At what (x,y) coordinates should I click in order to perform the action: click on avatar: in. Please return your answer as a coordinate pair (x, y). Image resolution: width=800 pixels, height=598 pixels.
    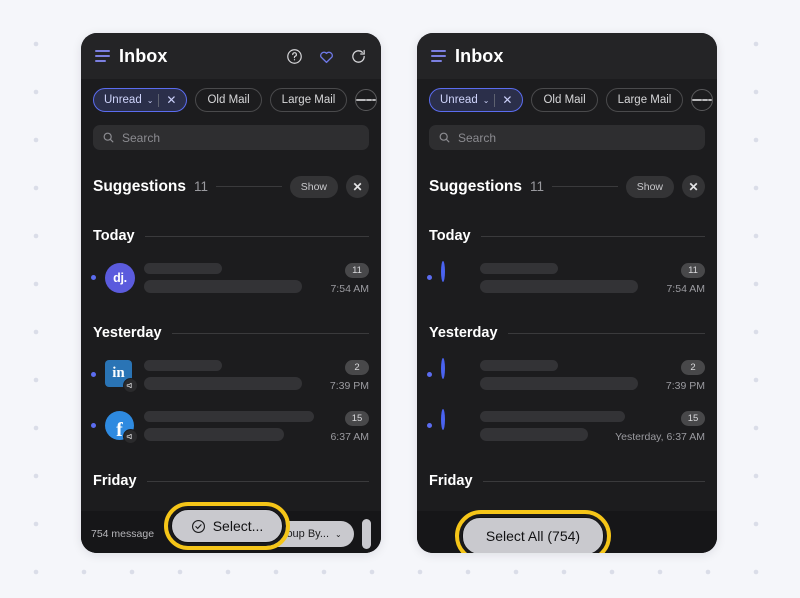
    Looking at the image, I should click on (121, 376).